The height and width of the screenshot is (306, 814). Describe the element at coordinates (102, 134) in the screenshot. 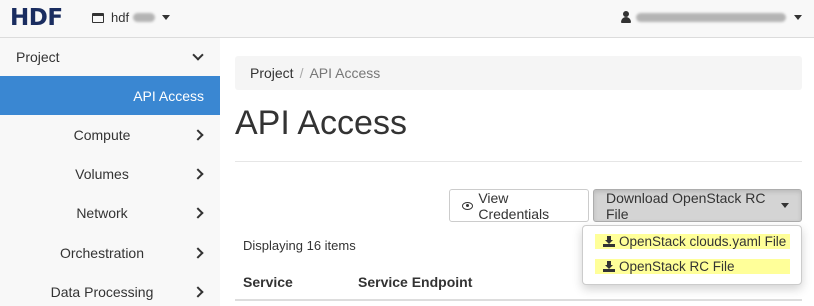

I see `sidebar-item-label: Compute` at that location.